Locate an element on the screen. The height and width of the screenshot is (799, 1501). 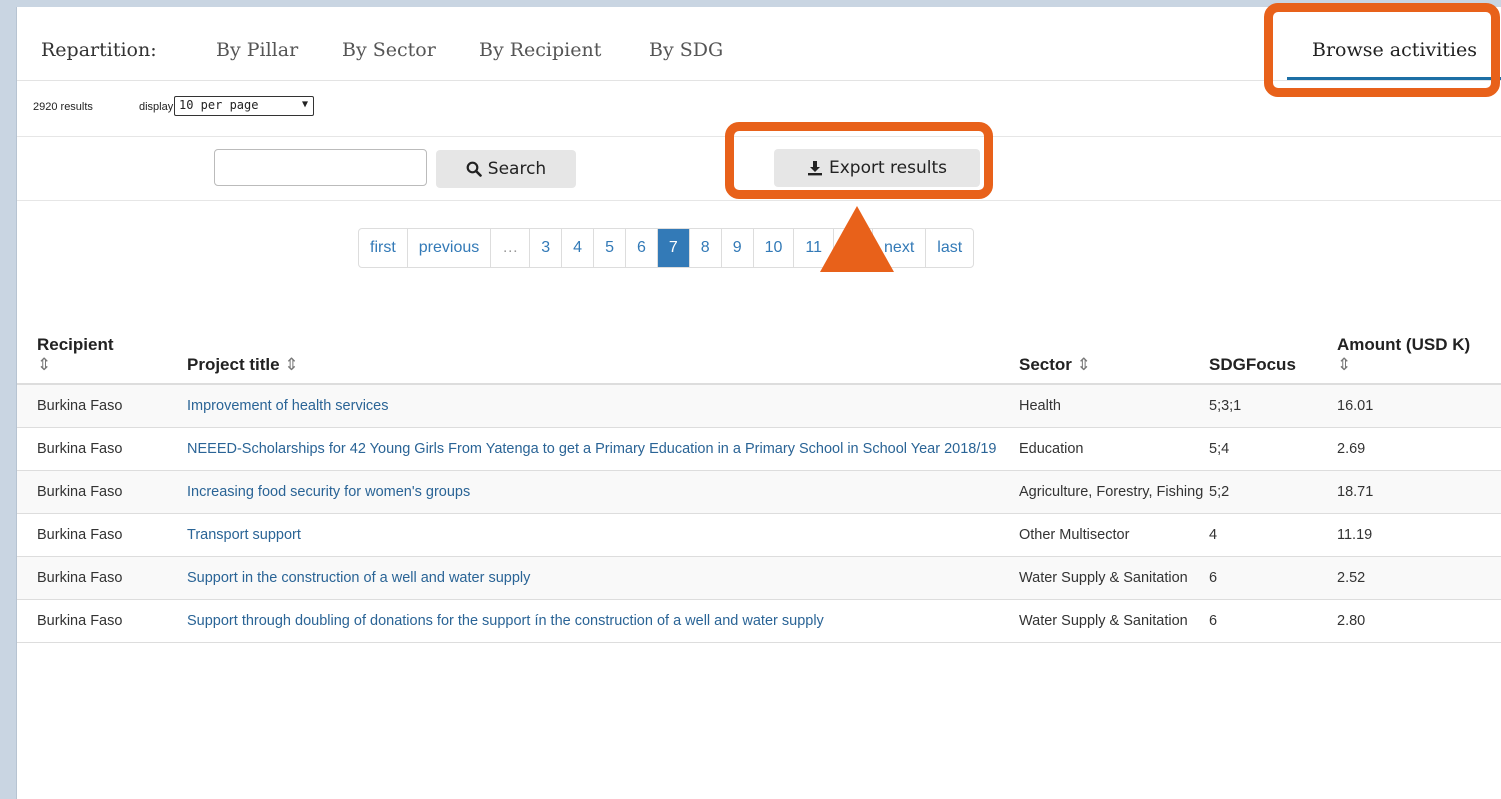
page-5: 5 is located at coordinates (610, 248).